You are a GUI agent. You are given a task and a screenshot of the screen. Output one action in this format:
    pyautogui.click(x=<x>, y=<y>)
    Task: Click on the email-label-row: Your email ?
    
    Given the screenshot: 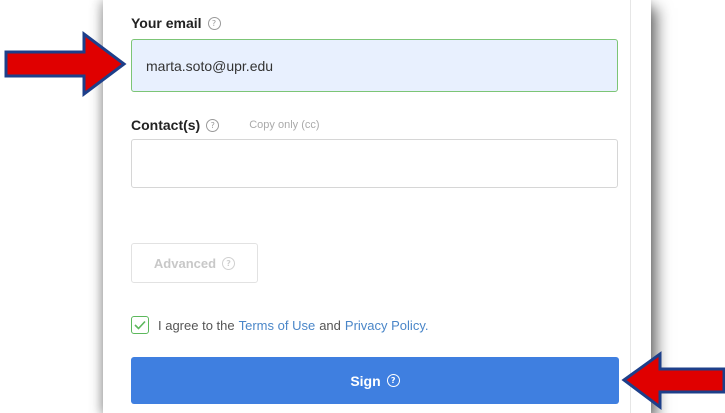 What is the action you would take?
    pyautogui.click(x=176, y=23)
    